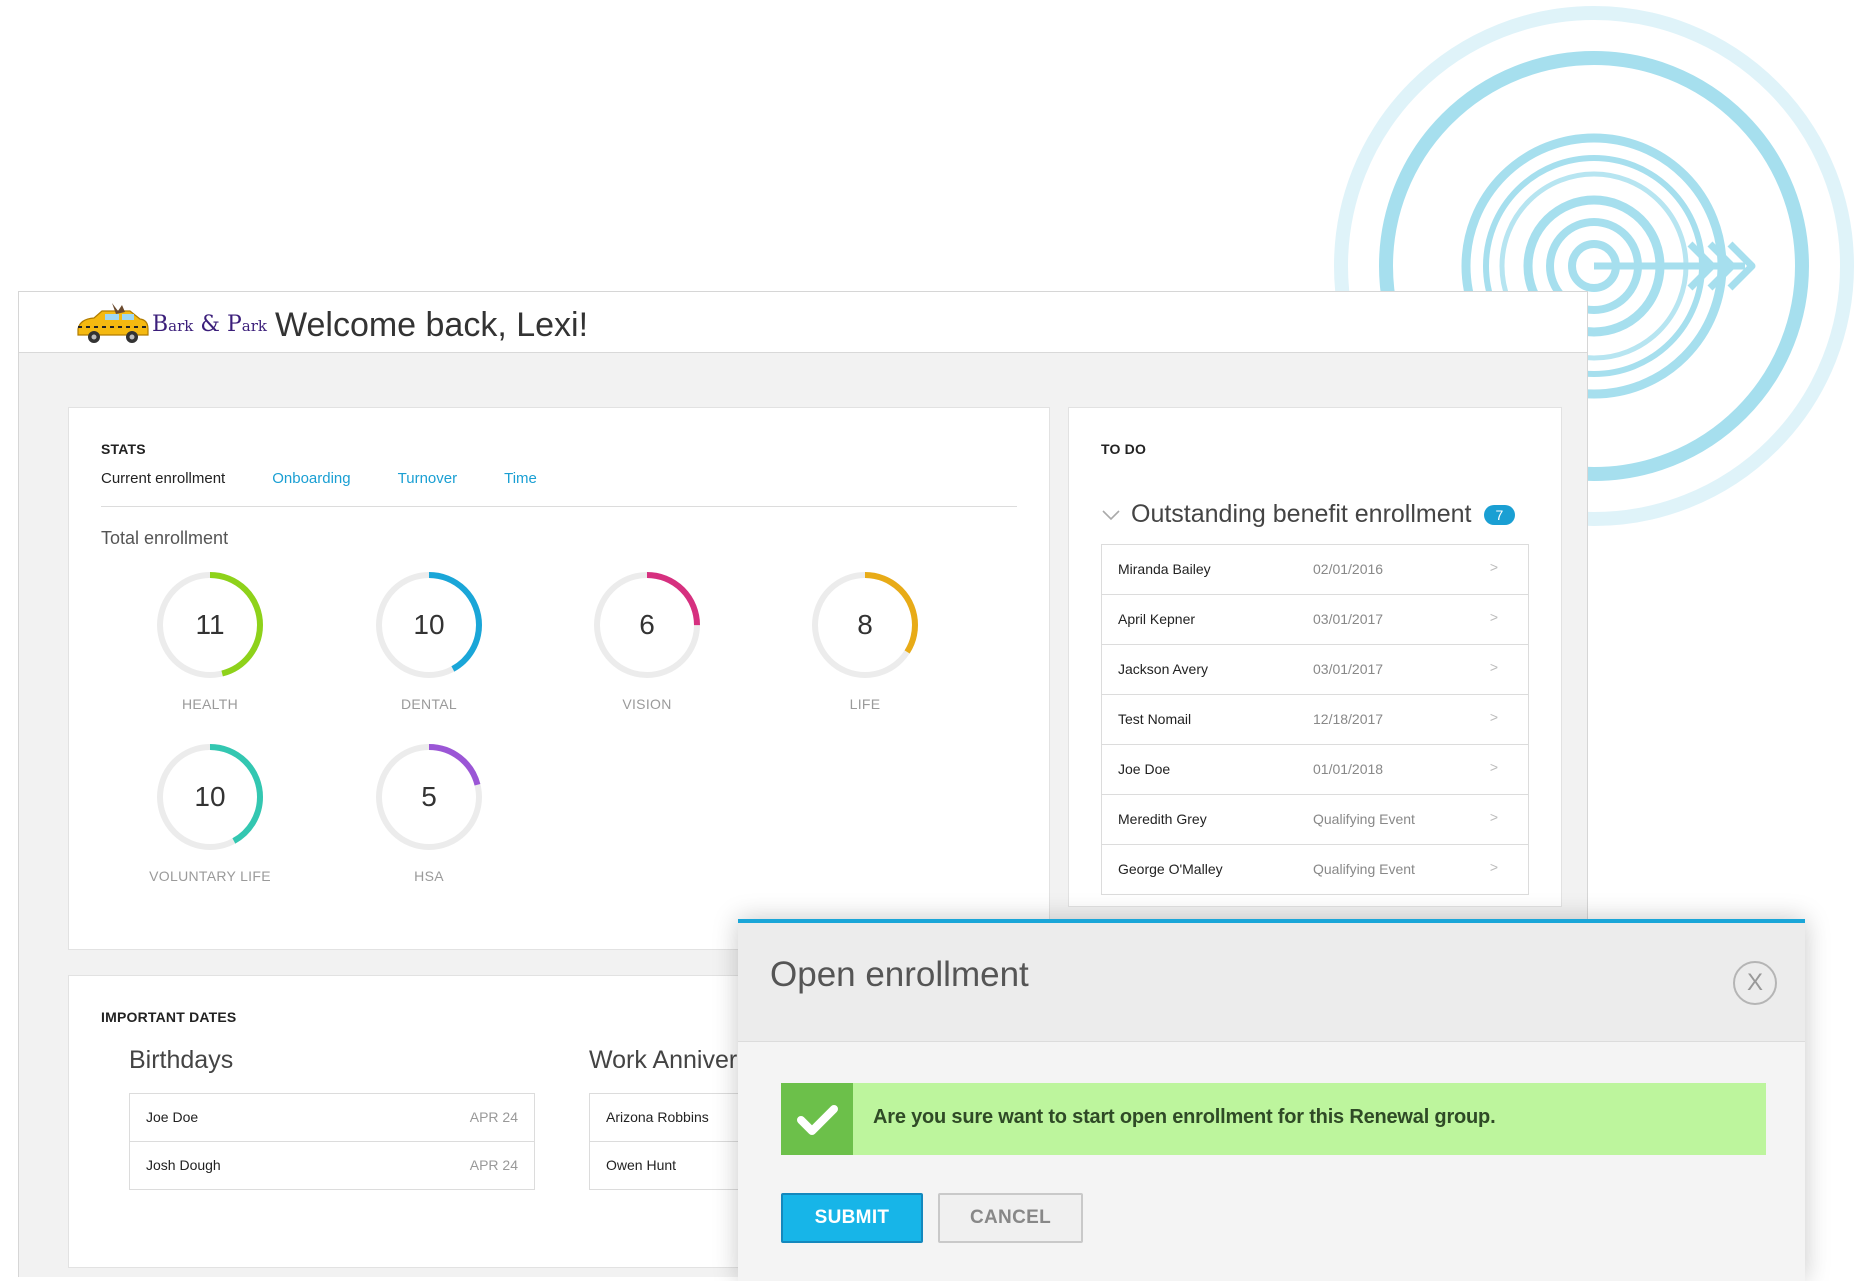  What do you see at coordinates (163, 480) in the screenshot?
I see `tab-current-enrollment: Current enrollment` at bounding box center [163, 480].